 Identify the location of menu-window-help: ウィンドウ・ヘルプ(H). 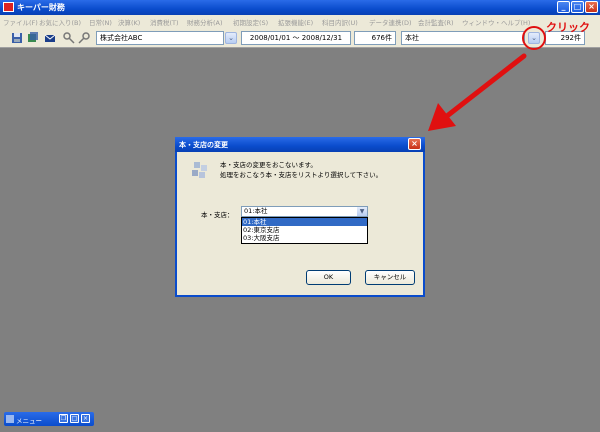
(496, 22).